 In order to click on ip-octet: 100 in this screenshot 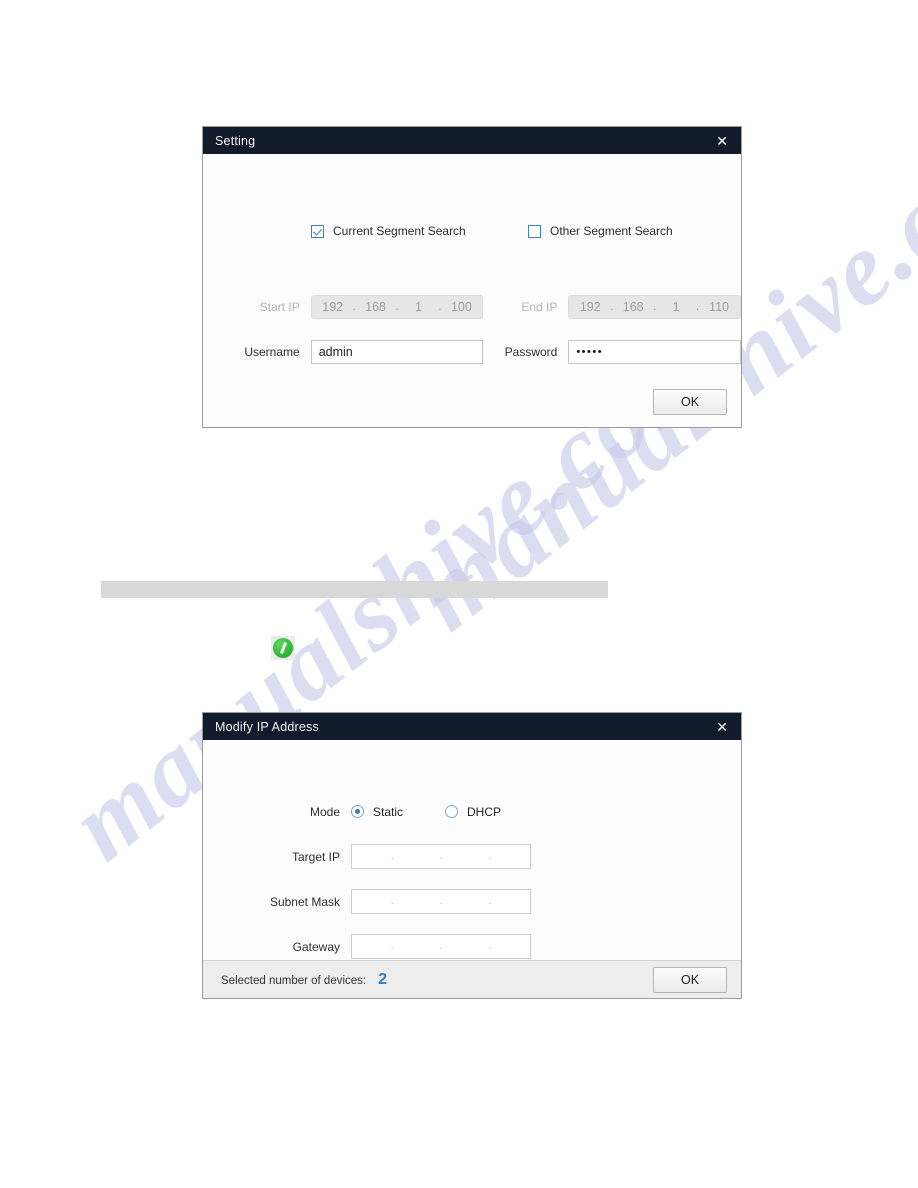, I will do `click(461, 307)`.